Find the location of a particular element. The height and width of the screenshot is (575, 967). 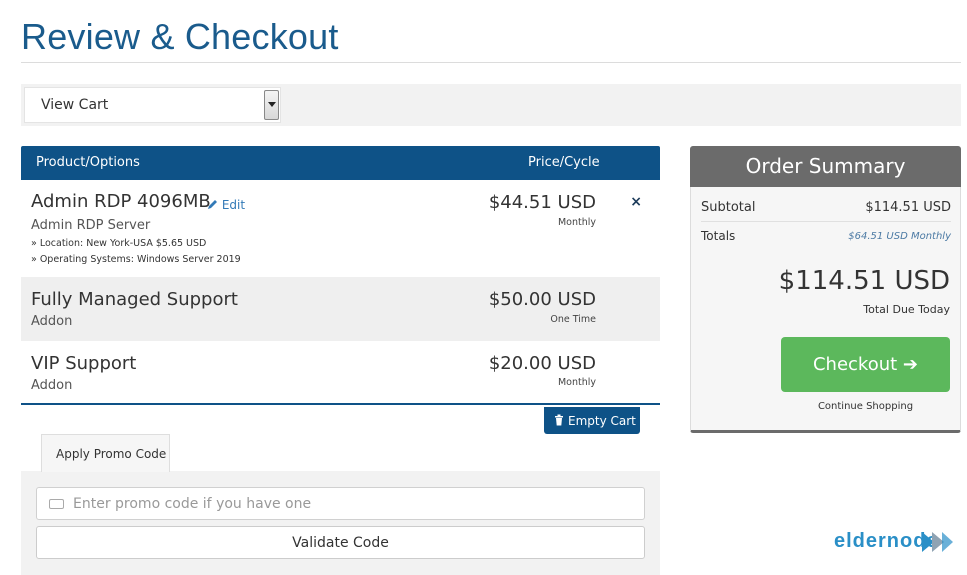

remove-item-icon: × is located at coordinates (636, 202).